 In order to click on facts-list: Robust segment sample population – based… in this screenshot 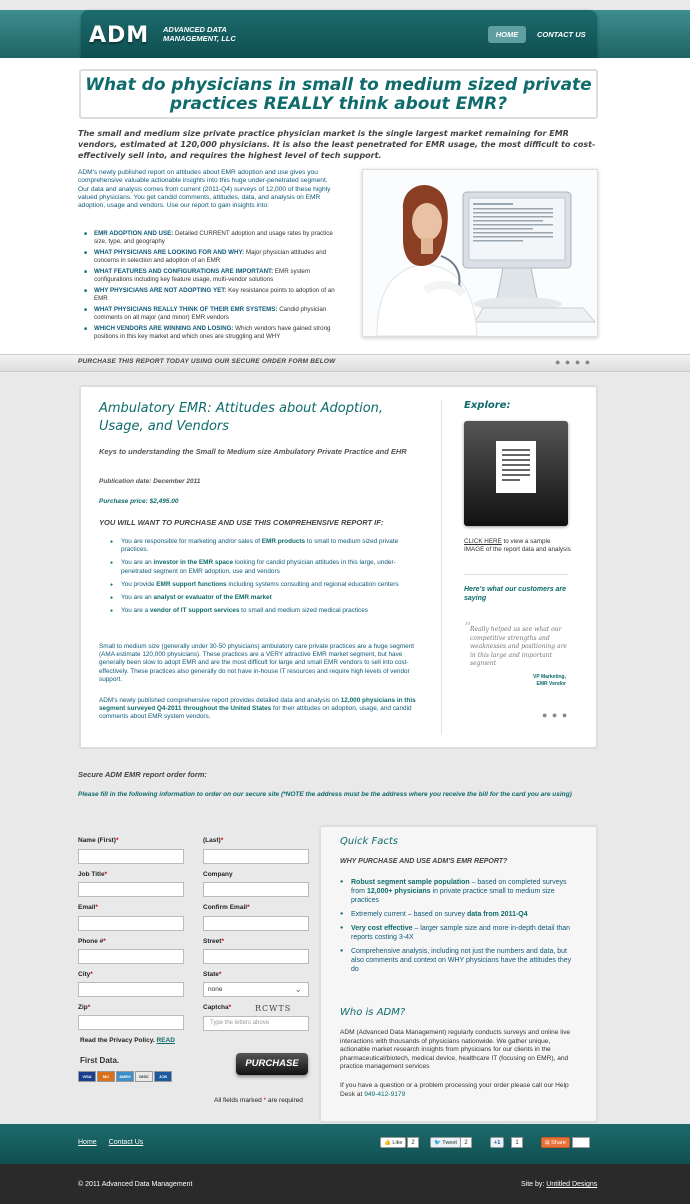, I will do `click(460, 928)`.